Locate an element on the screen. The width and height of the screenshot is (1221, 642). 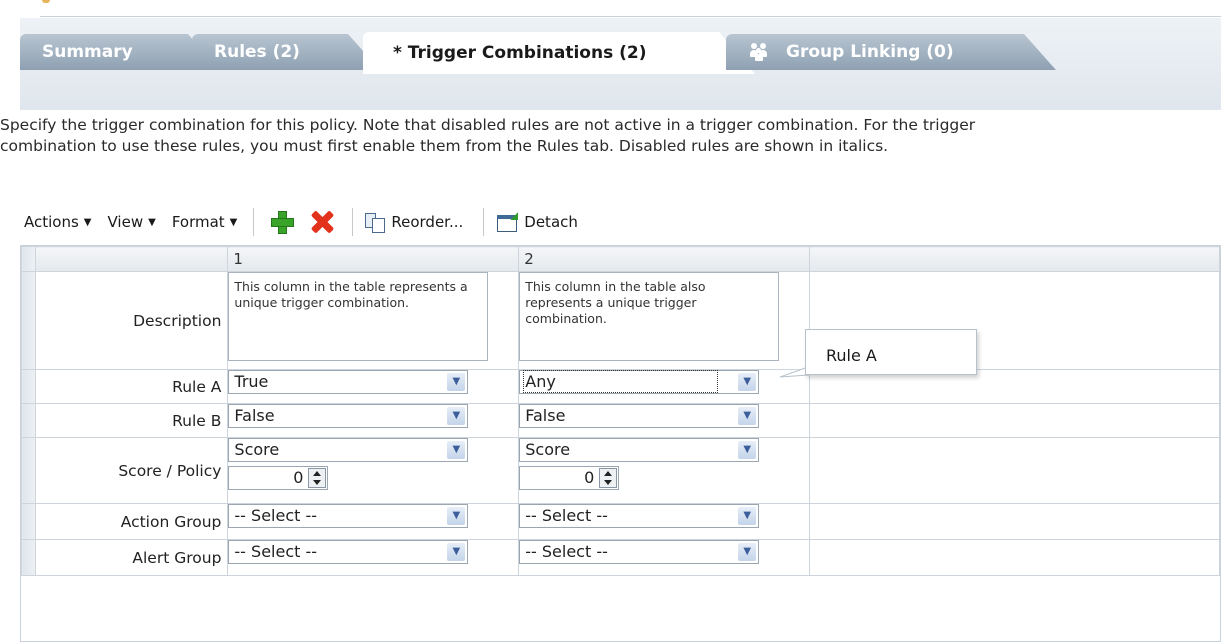
tab-trigger-combinations: * Trigger Combinations (2) is located at coordinates (559, 53).